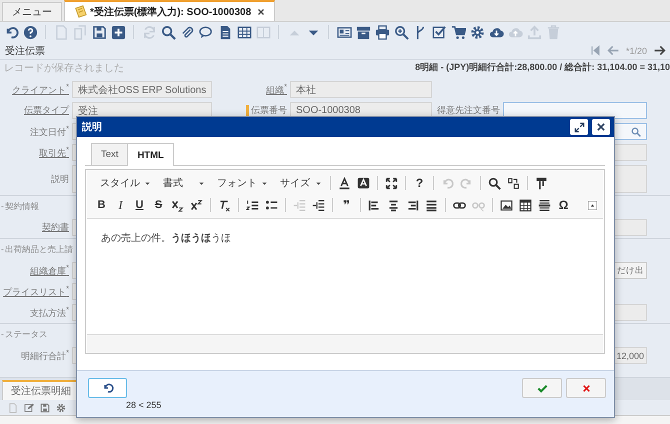 The image size is (670, 424). I want to click on search-button, so click(168, 32).